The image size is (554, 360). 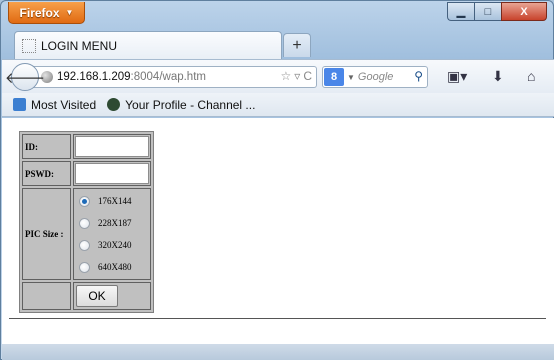 What do you see at coordinates (278, 352) in the screenshot?
I see `window-bottom-edge` at bounding box center [278, 352].